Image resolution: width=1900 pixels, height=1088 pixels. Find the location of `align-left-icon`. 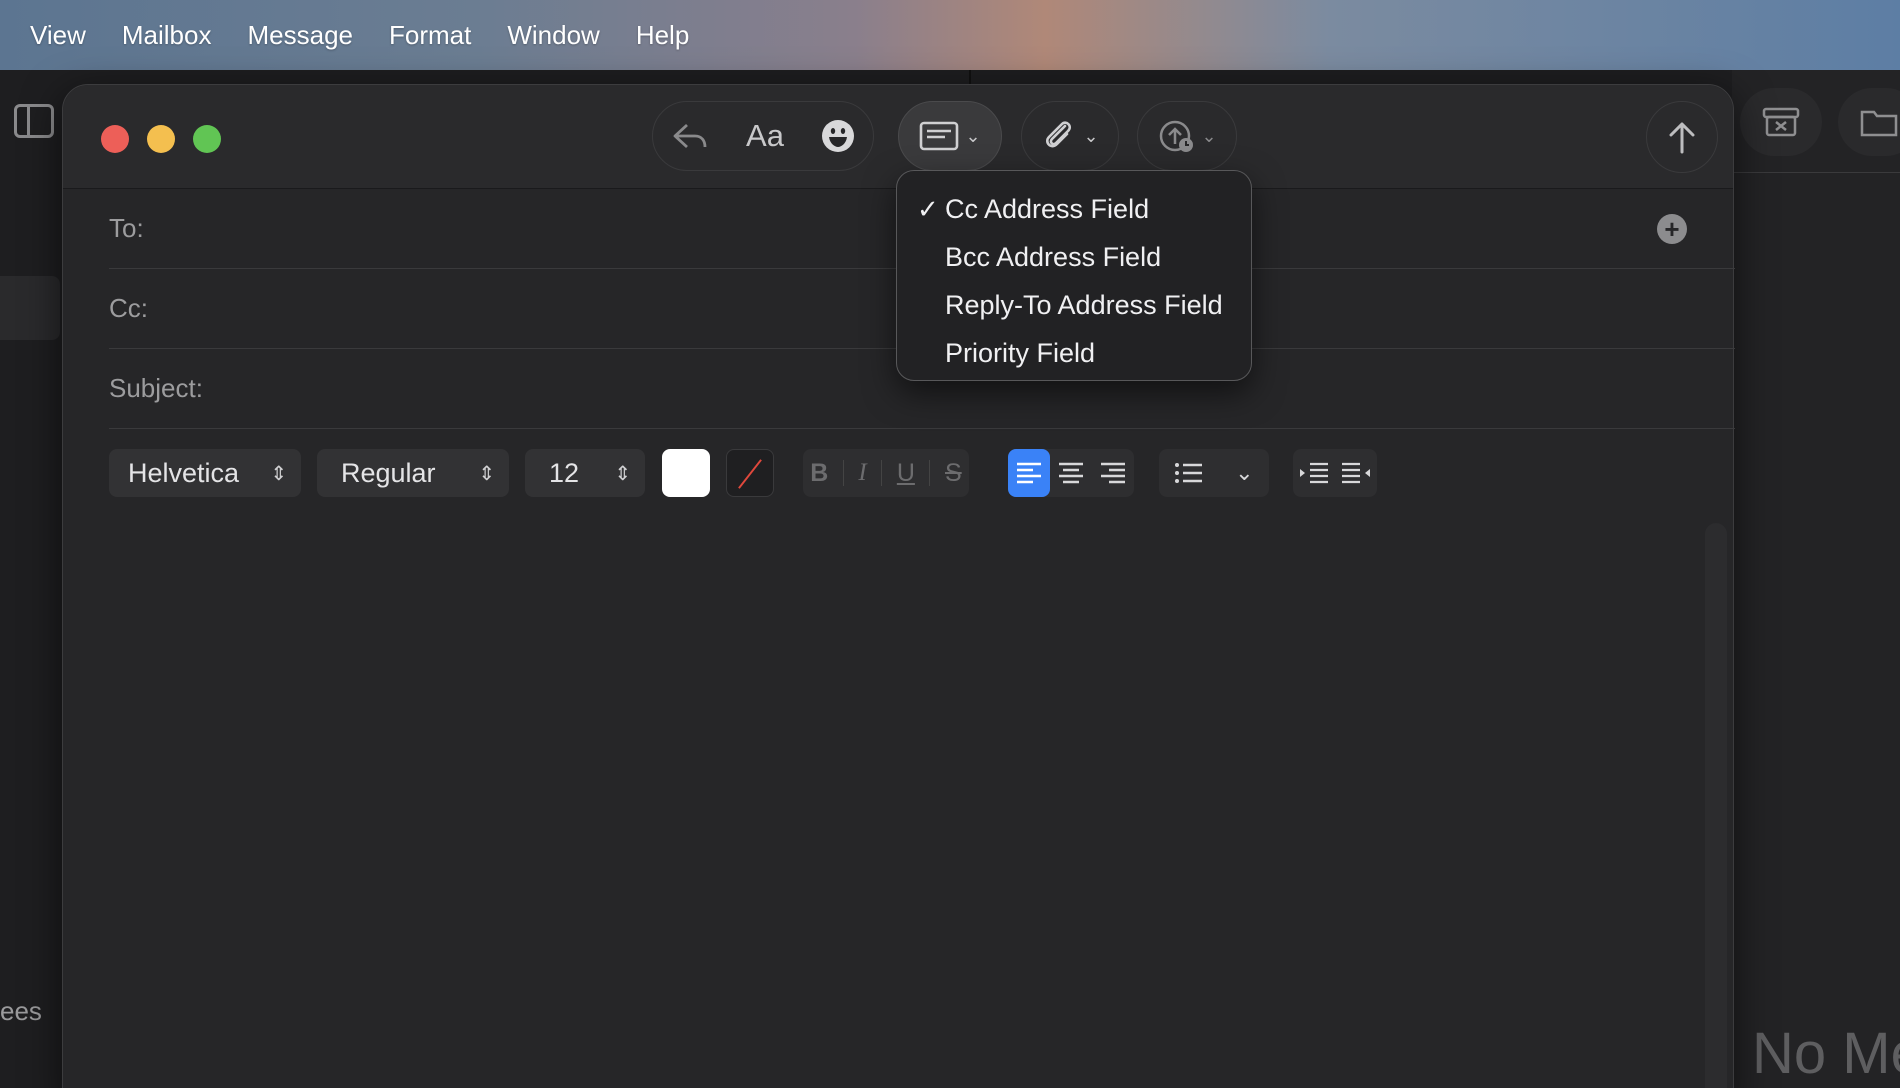

align-left-icon is located at coordinates (1029, 473).